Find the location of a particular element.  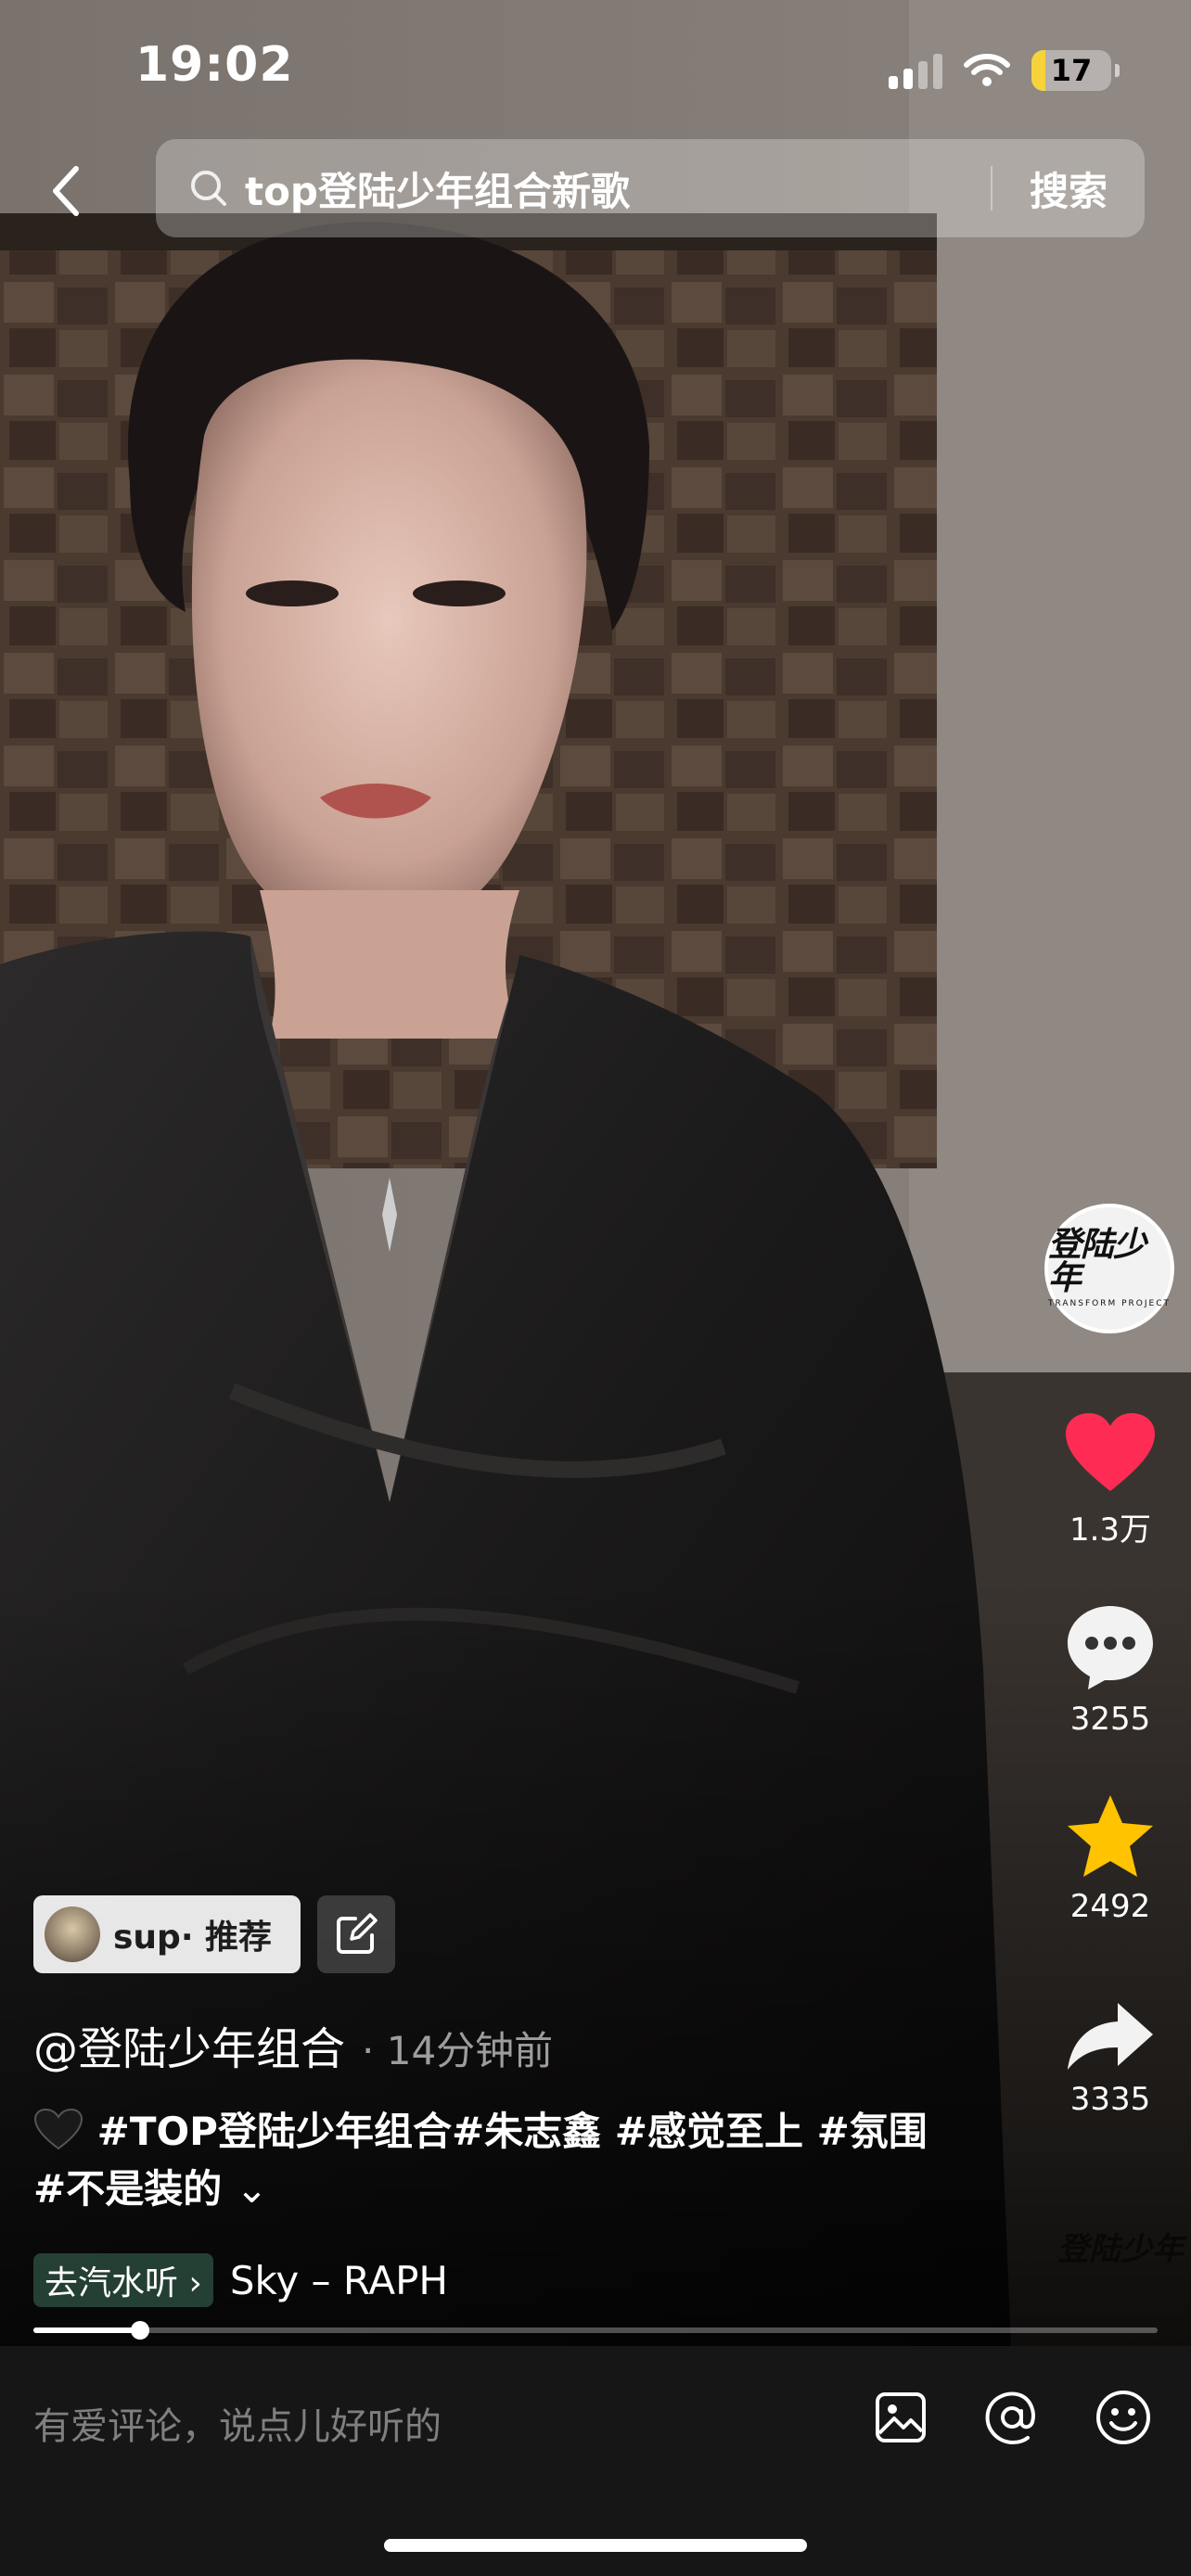

back-button is located at coordinates (65, 191).